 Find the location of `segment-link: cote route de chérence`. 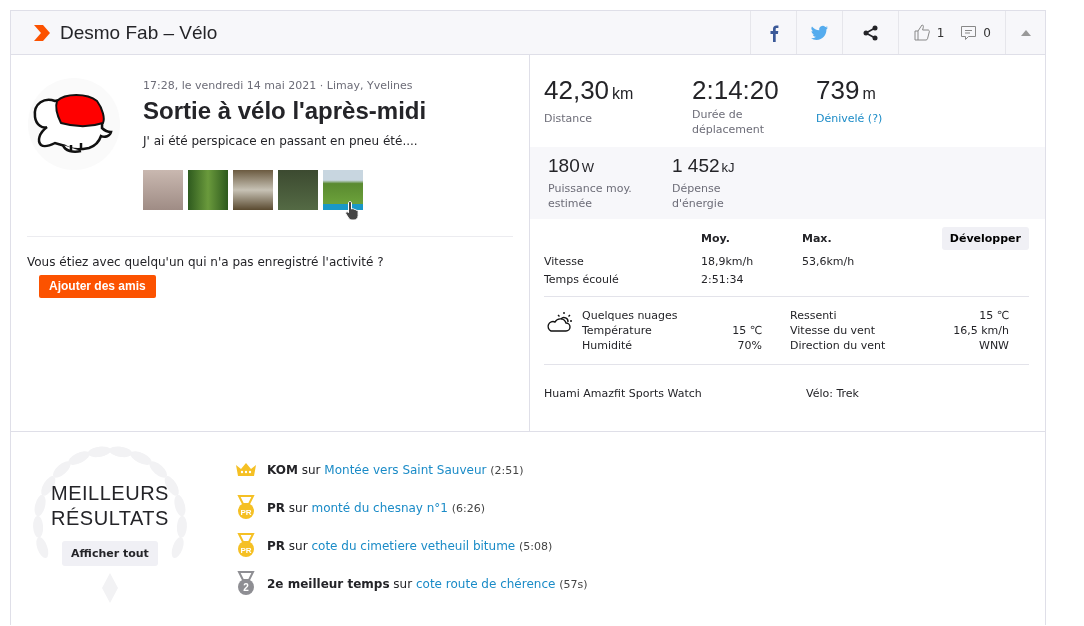

segment-link: cote route de chérence is located at coordinates (485, 583).